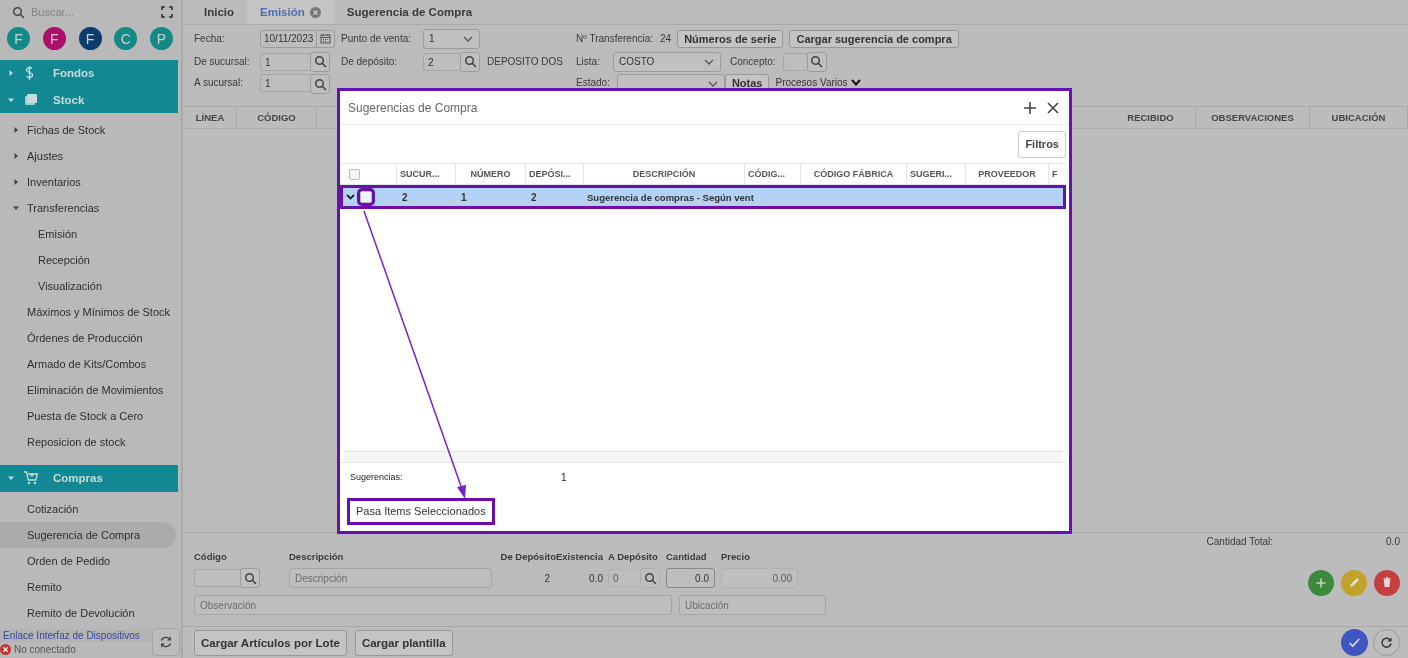 The image size is (1408, 658). What do you see at coordinates (666, 38) in the screenshot?
I see `field-value: 24` at bounding box center [666, 38].